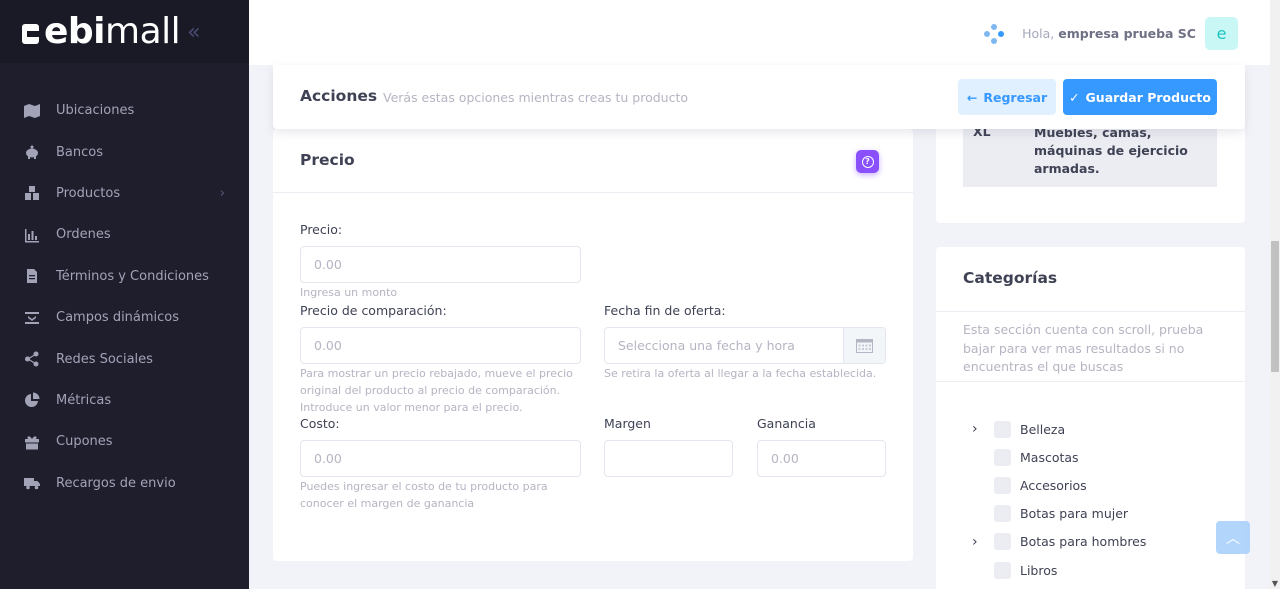 The image size is (1280, 589). What do you see at coordinates (627, 423) in the screenshot?
I see `margen-label: Margen` at bounding box center [627, 423].